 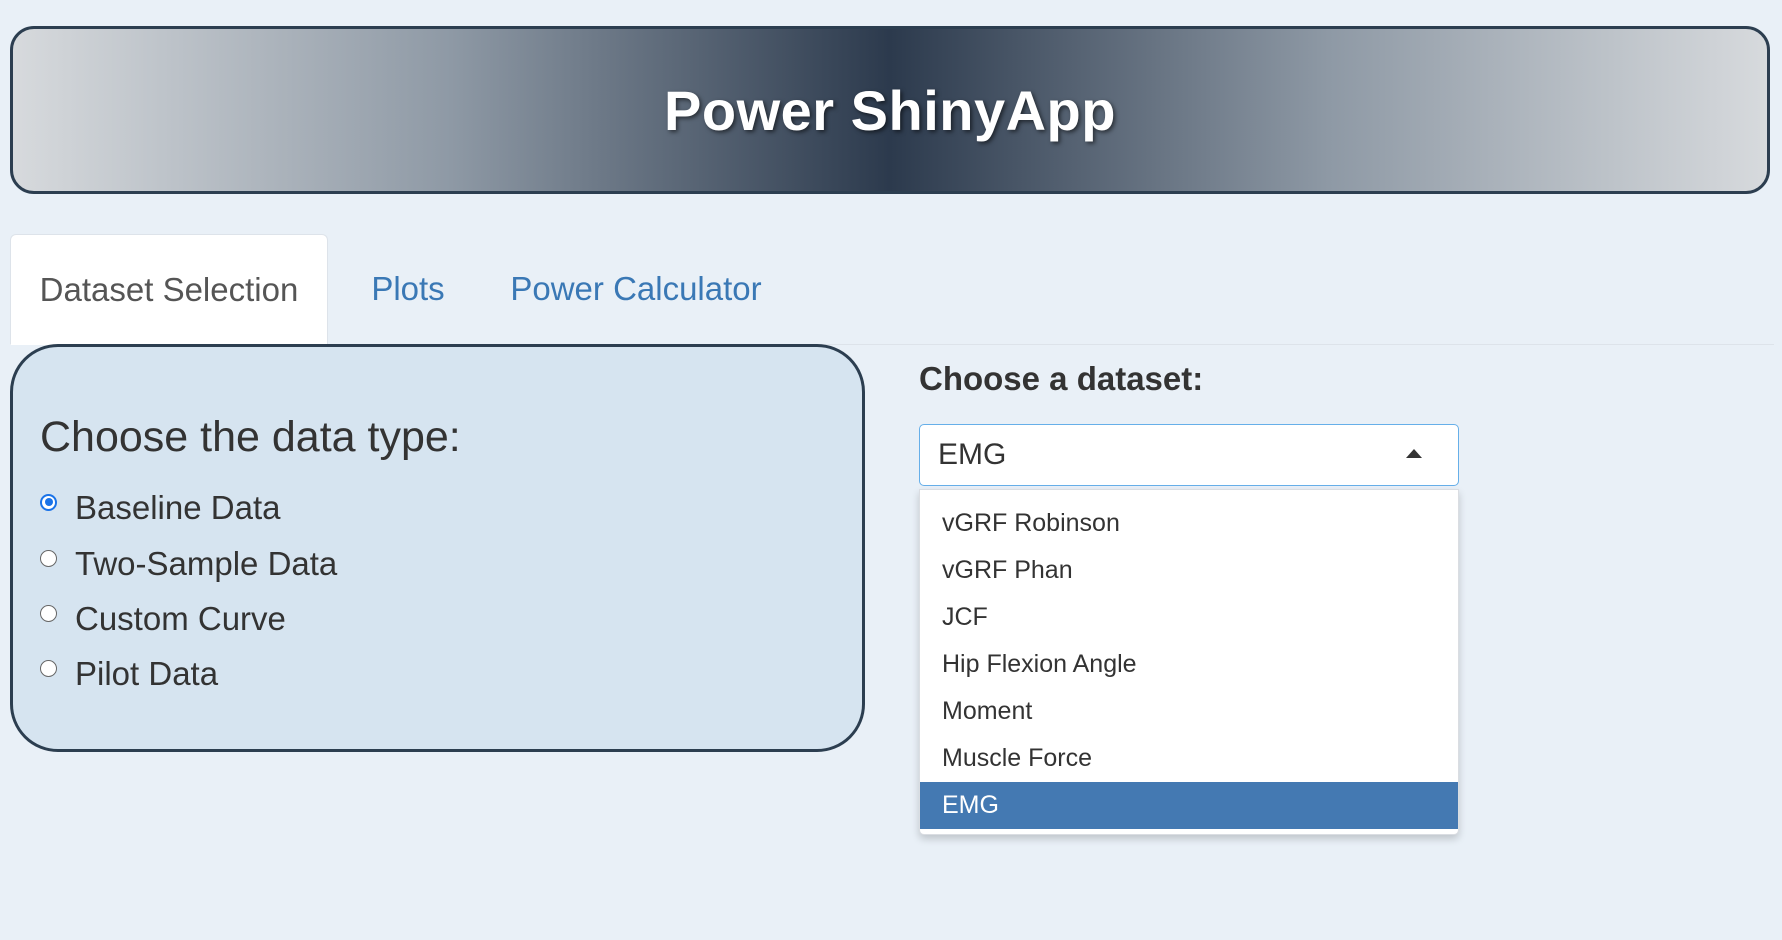 I want to click on radio-option-two-sample: Two-Sample Data, so click(x=188, y=564).